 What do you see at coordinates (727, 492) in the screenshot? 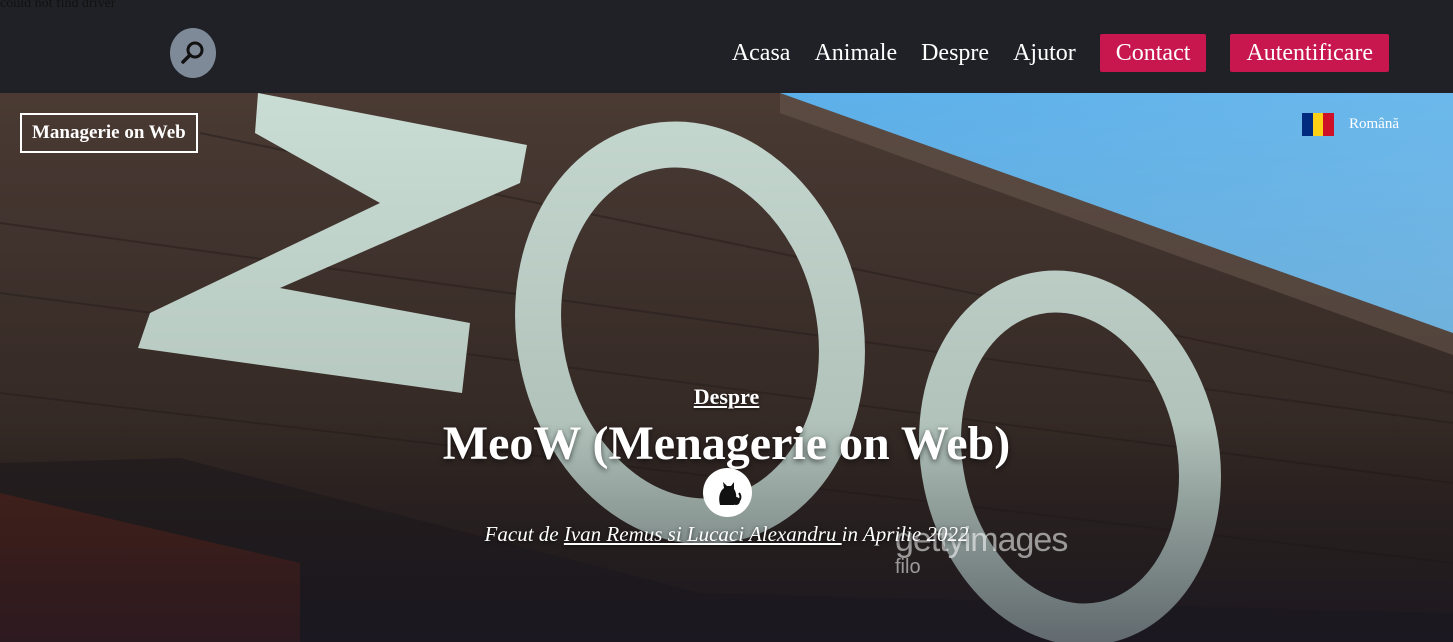
I see `cat-logo-icon` at bounding box center [727, 492].